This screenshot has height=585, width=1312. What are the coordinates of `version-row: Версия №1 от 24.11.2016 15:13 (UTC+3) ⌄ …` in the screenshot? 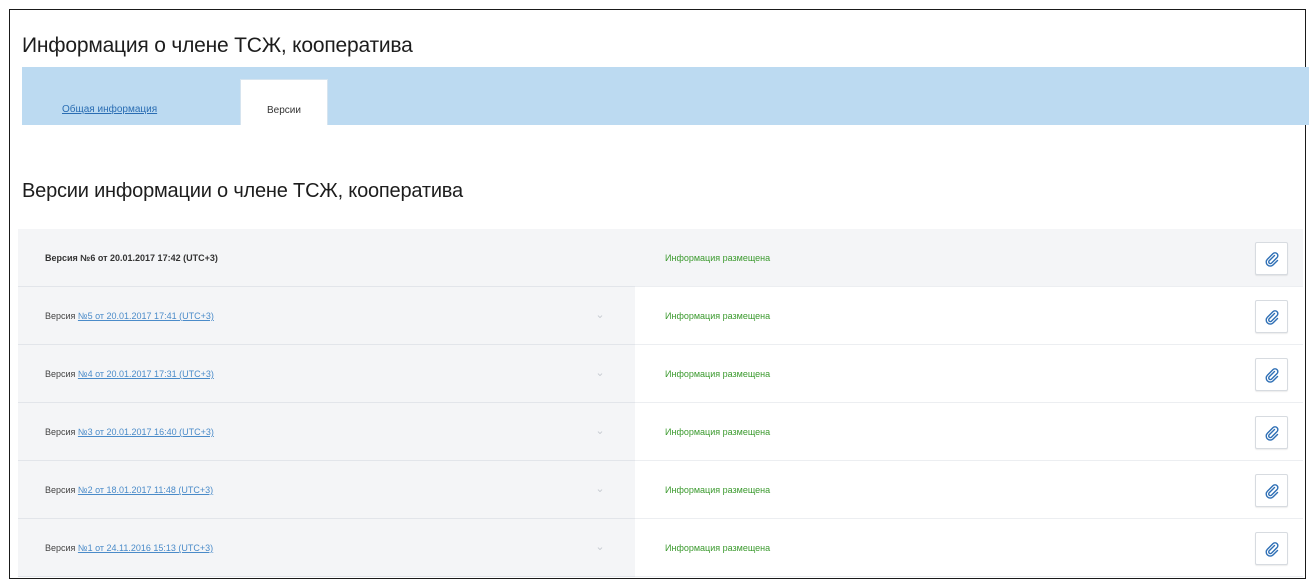 It's located at (660, 548).